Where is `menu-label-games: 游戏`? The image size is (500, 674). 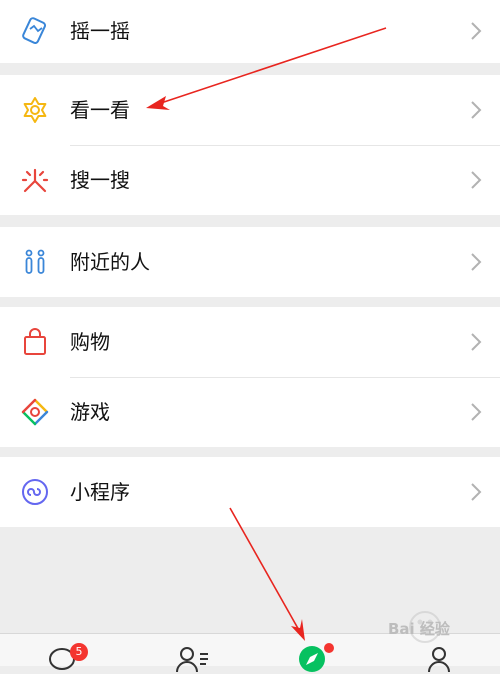 menu-label-games: 游戏 is located at coordinates (90, 412).